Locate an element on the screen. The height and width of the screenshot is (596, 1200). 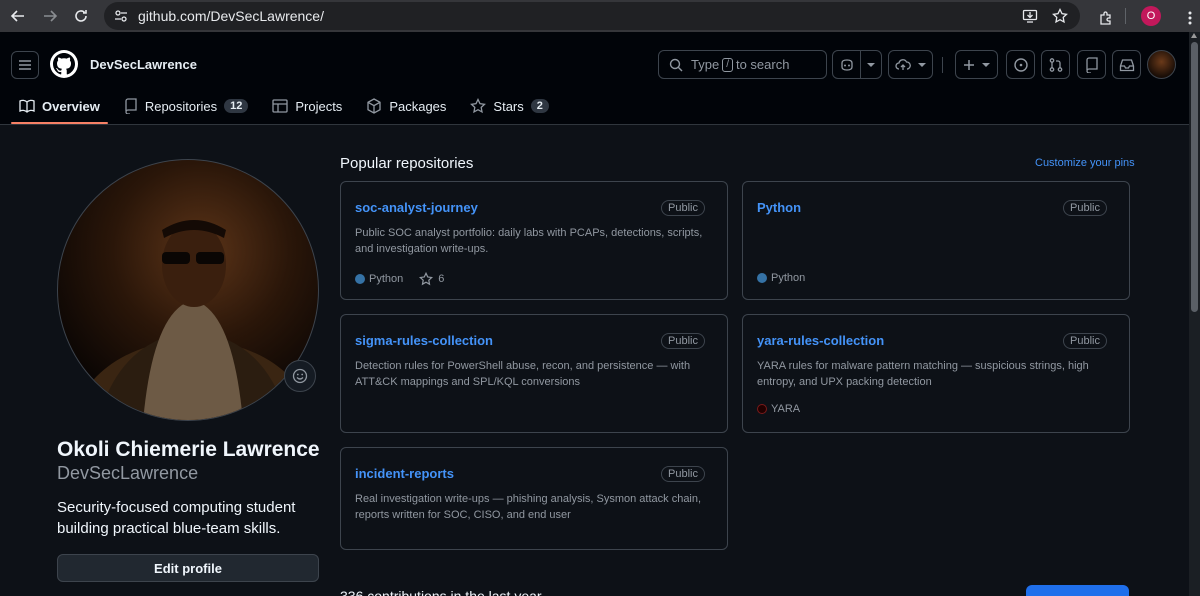
page-scrollbar is located at coordinates (1194, 314).